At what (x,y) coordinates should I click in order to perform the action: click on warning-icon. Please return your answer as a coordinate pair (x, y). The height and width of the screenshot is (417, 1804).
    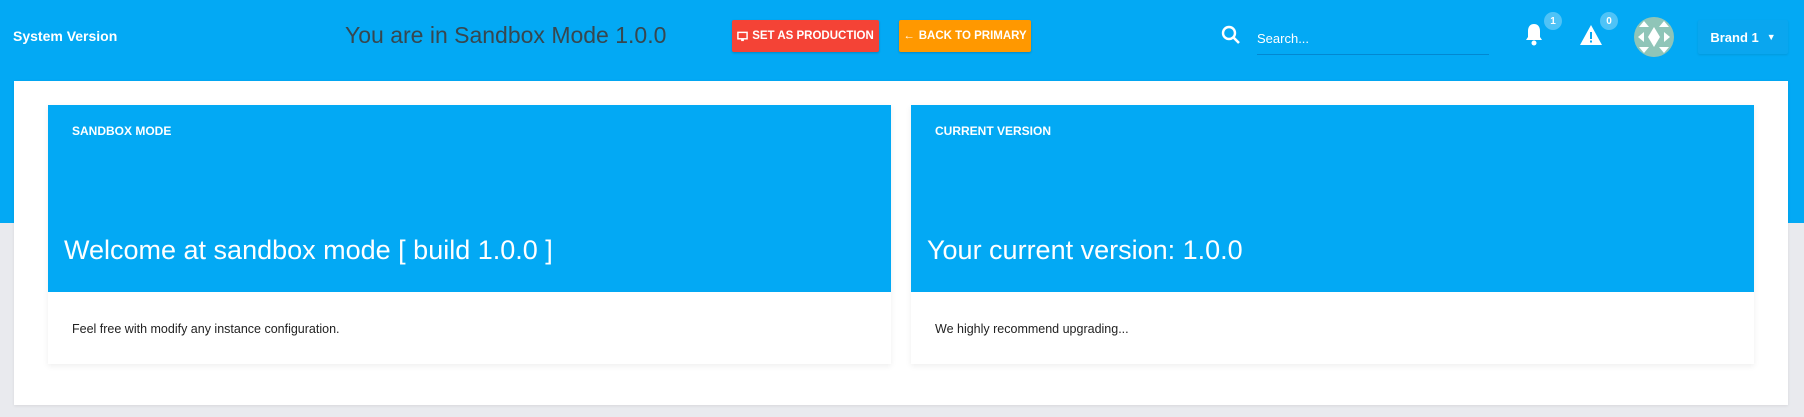
    Looking at the image, I should click on (1591, 35).